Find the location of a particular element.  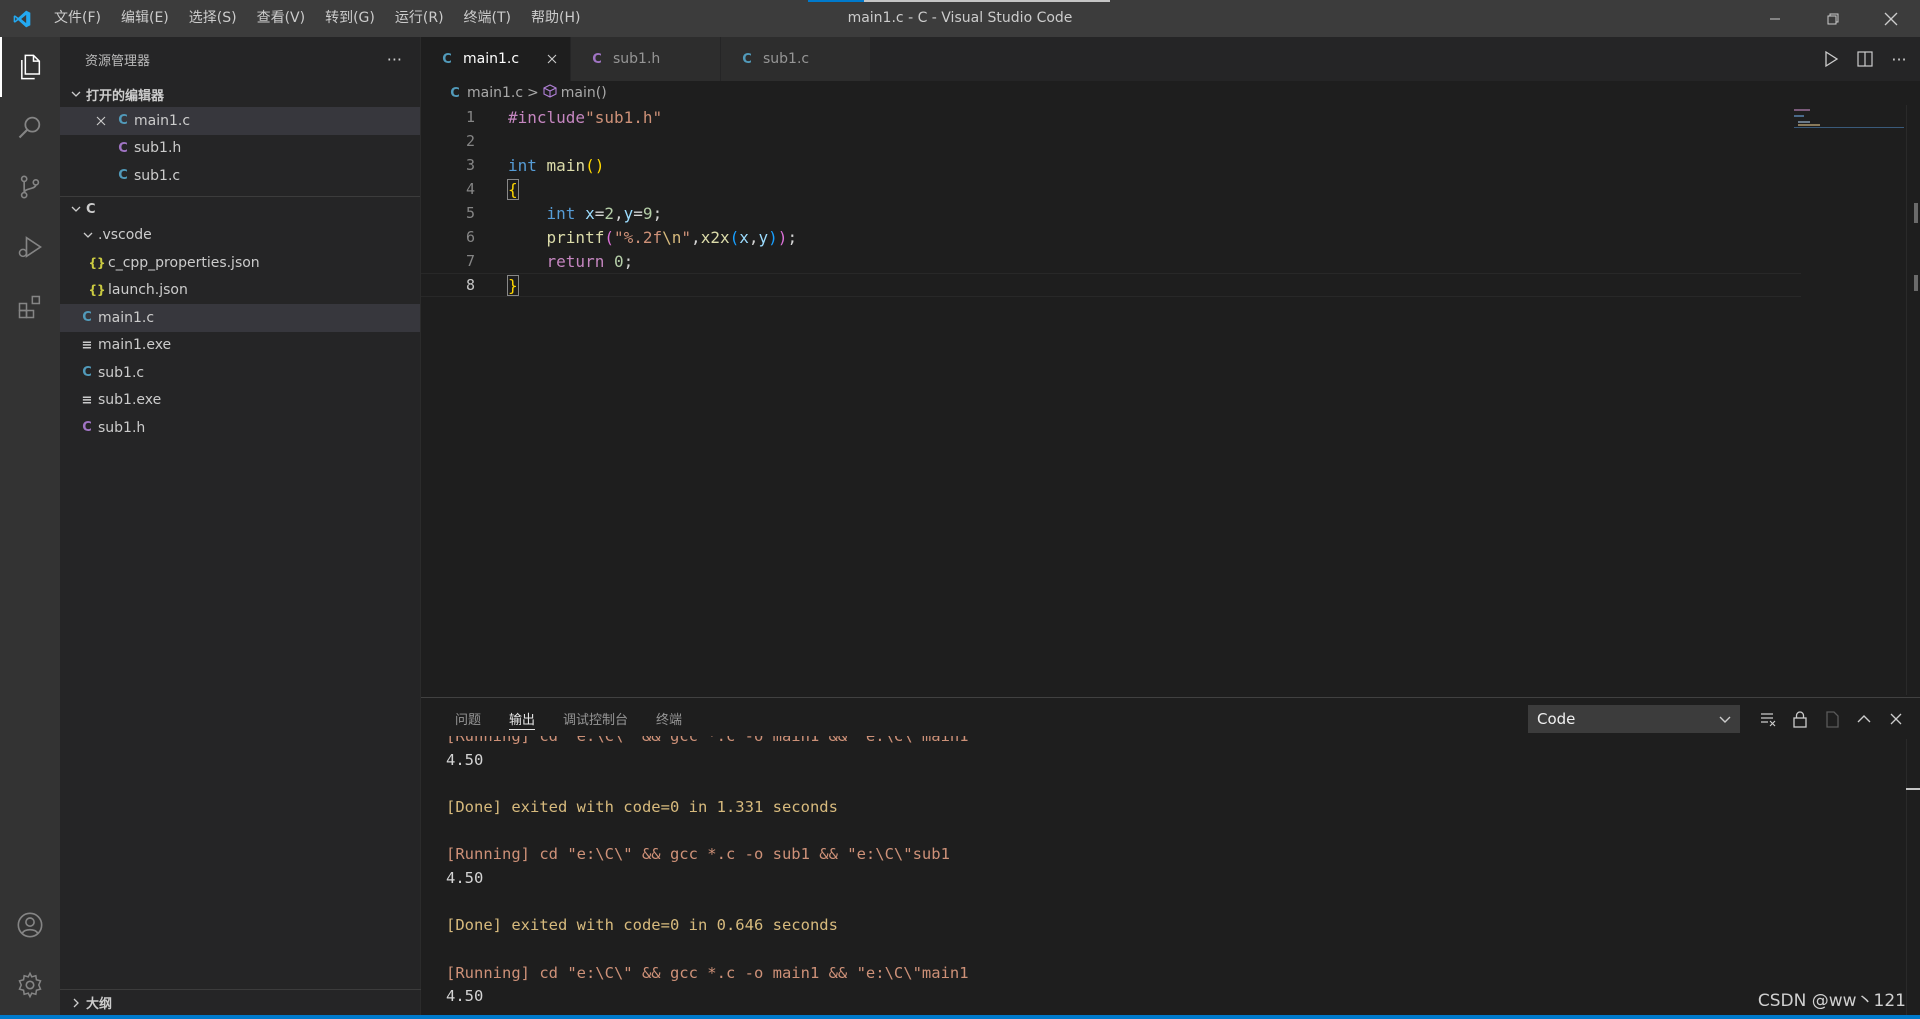

line-number: 7 is located at coordinates (470, 261).